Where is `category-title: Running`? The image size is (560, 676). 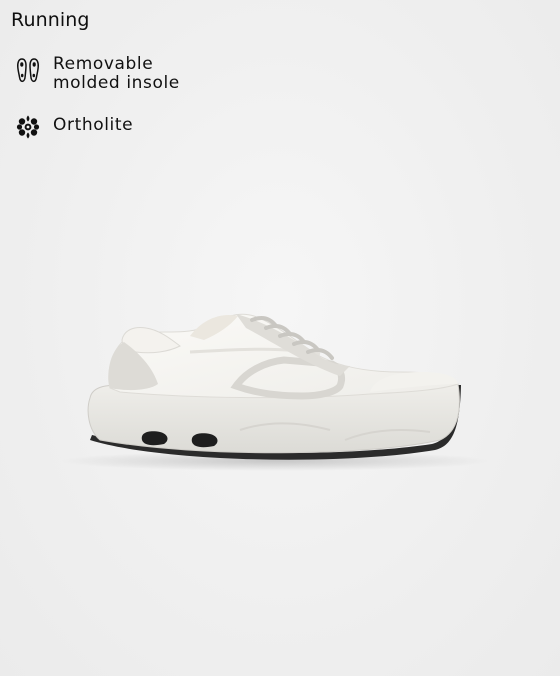 category-title: Running is located at coordinates (50, 20).